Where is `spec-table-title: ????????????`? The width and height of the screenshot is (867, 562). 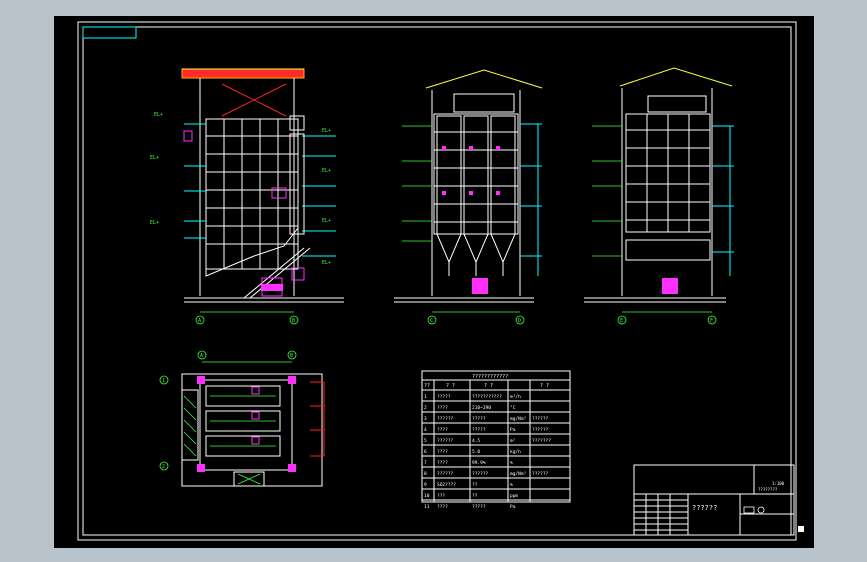 spec-table-title: ???????????? is located at coordinates (490, 377).